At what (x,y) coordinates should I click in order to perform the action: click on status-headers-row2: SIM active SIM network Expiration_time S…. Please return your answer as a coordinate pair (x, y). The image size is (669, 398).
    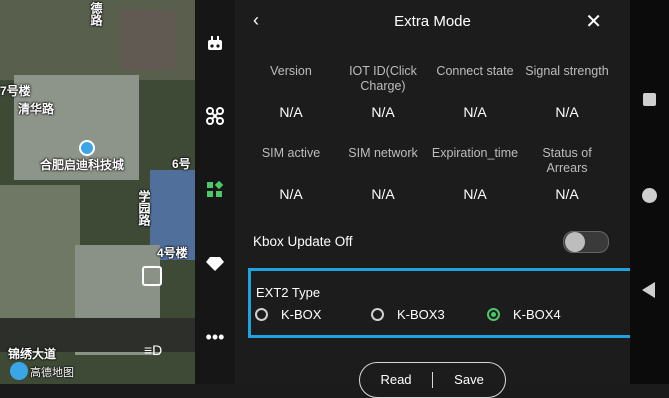
    Looking at the image, I should click on (429, 161).